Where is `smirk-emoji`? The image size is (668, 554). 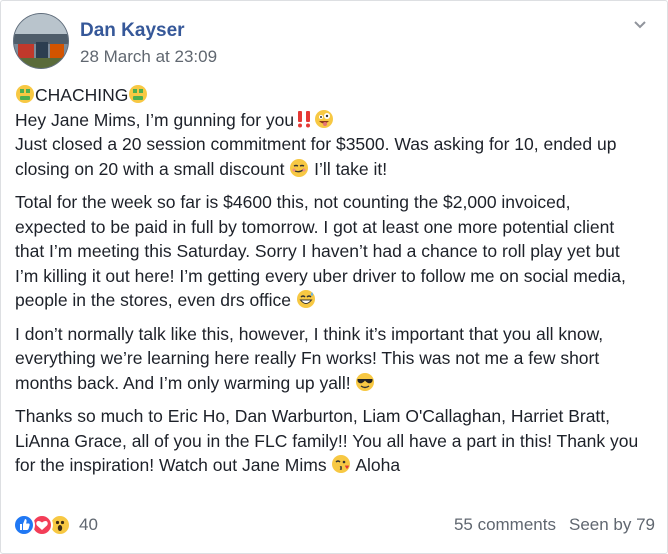 smirk-emoji is located at coordinates (299, 167).